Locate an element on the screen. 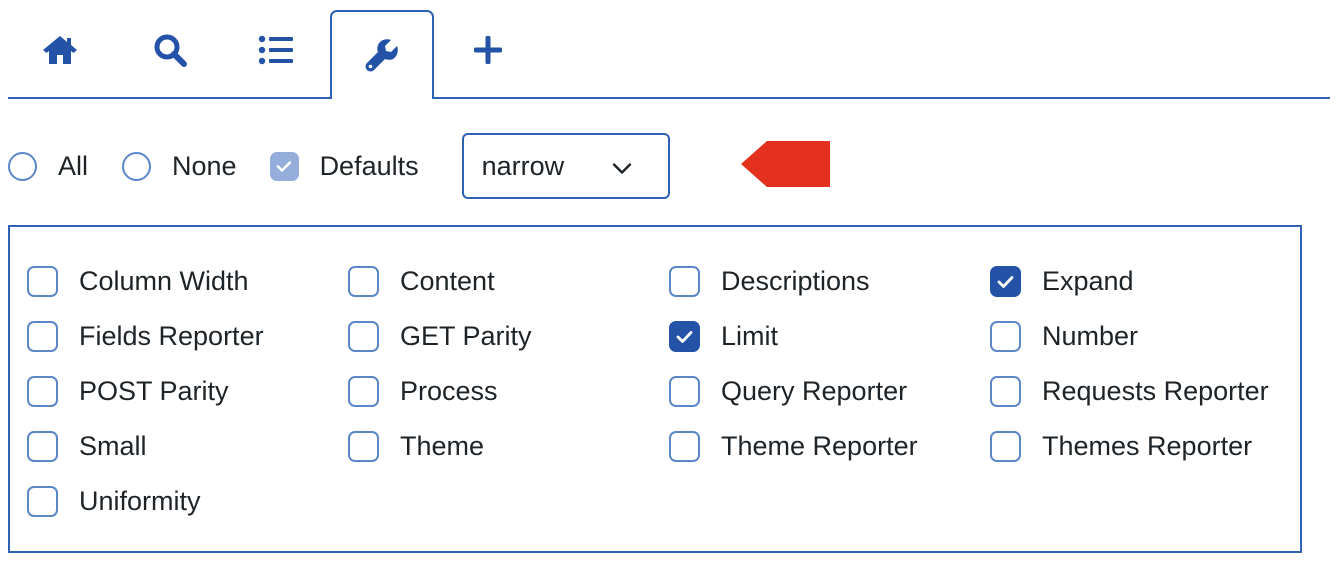 The width and height of the screenshot is (1336, 564). chevron-down-icon is located at coordinates (622, 166).